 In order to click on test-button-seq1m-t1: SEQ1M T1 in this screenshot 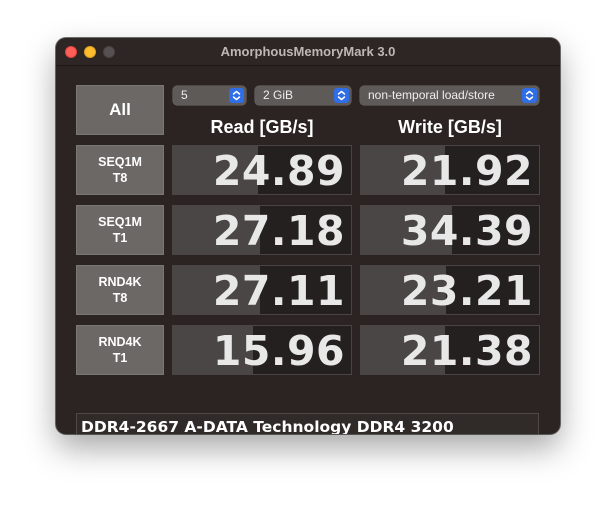, I will do `click(120, 230)`.